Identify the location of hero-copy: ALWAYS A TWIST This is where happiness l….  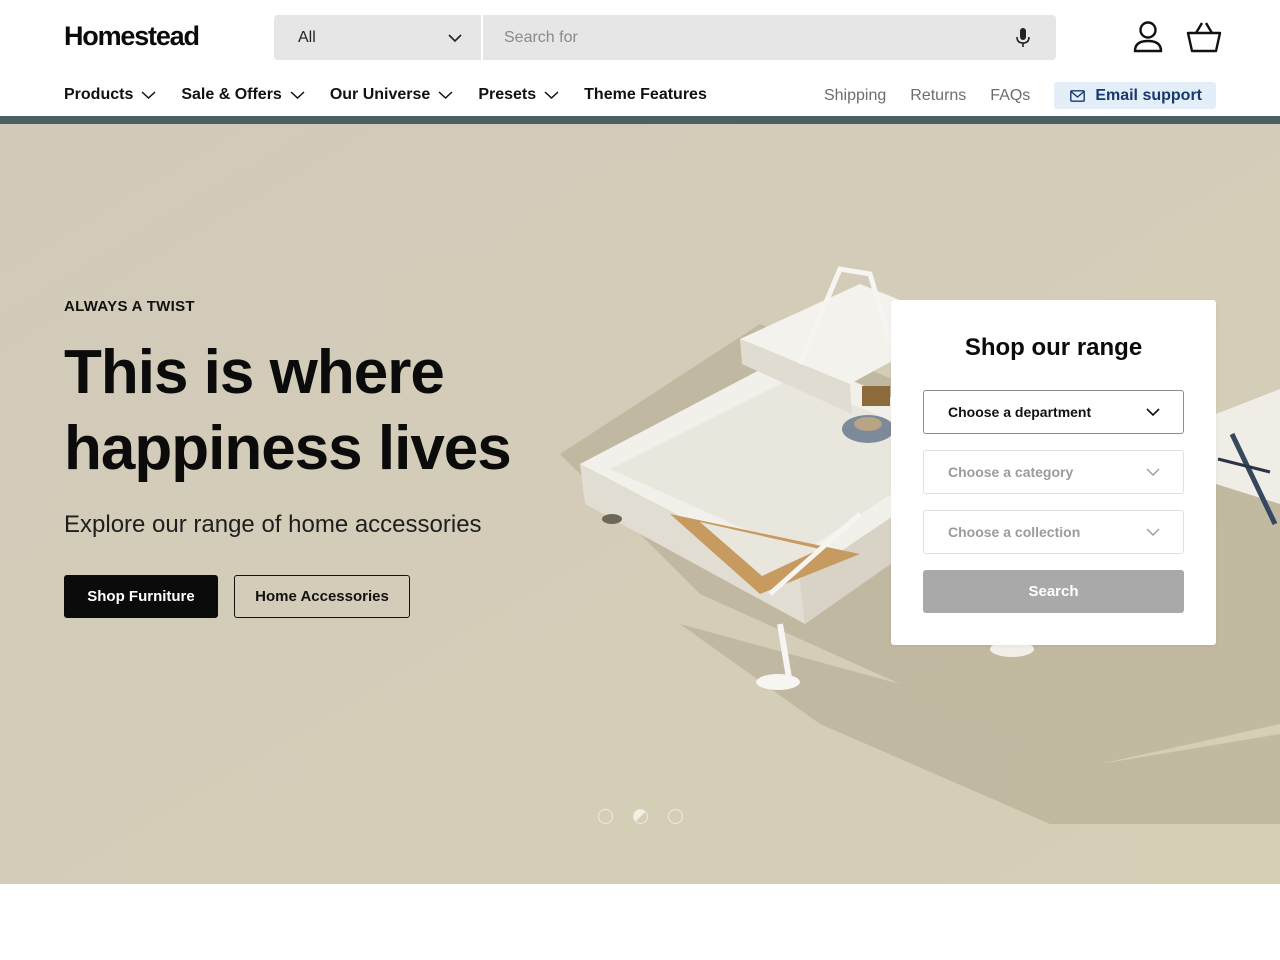
(324, 458).